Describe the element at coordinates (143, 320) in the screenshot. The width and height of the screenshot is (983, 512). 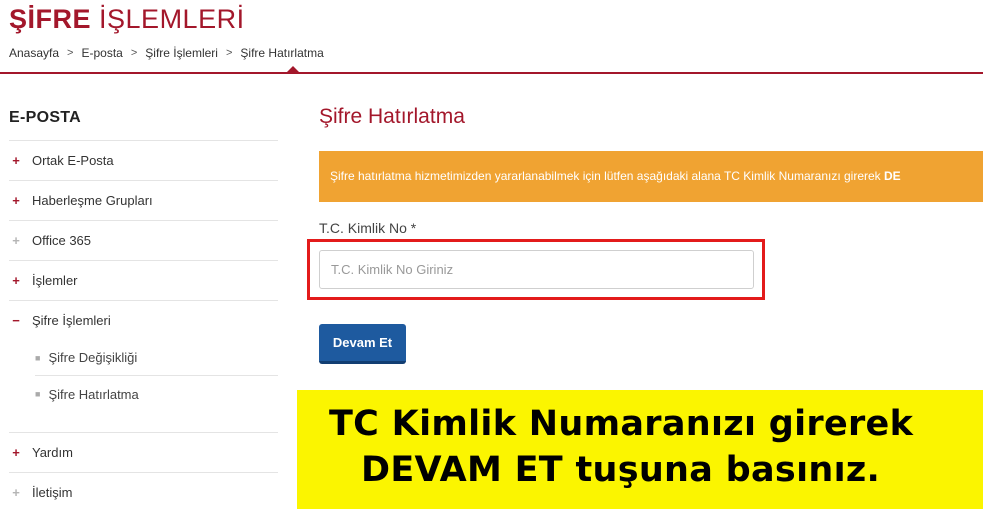
I see `sidebar-item-sifre-islemleri: − Şifre İşlemleri` at that location.